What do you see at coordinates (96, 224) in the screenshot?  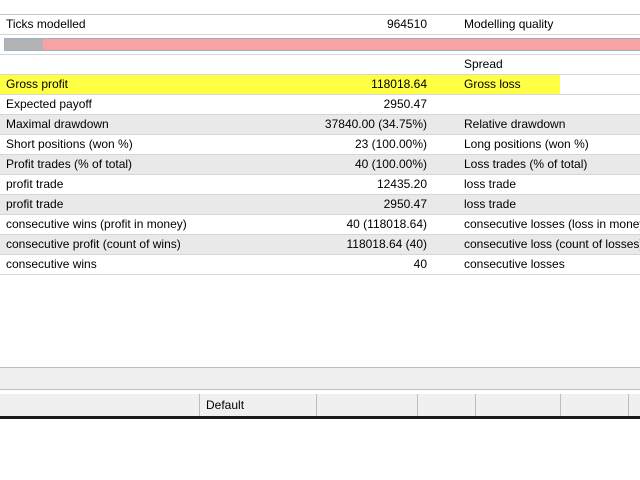 I see `row-label: consecutive wins (profit in money)` at bounding box center [96, 224].